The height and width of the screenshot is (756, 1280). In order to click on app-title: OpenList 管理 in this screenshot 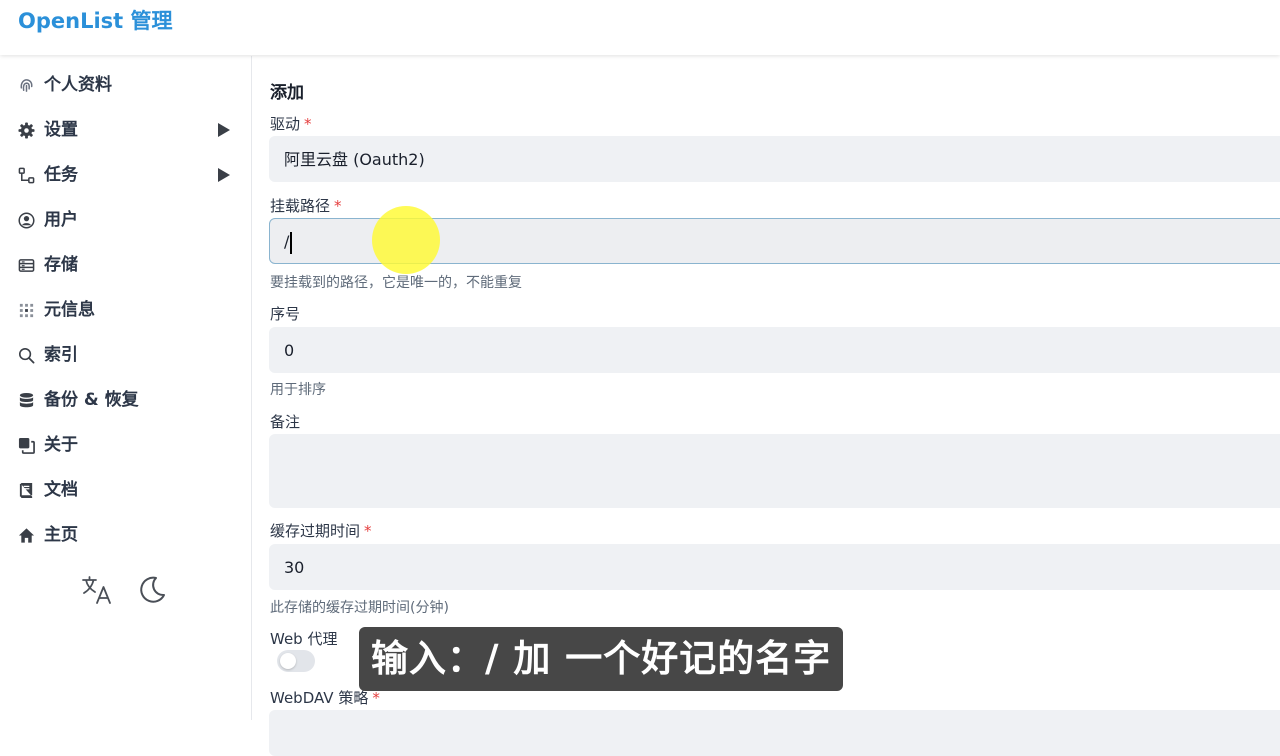, I will do `click(95, 21)`.